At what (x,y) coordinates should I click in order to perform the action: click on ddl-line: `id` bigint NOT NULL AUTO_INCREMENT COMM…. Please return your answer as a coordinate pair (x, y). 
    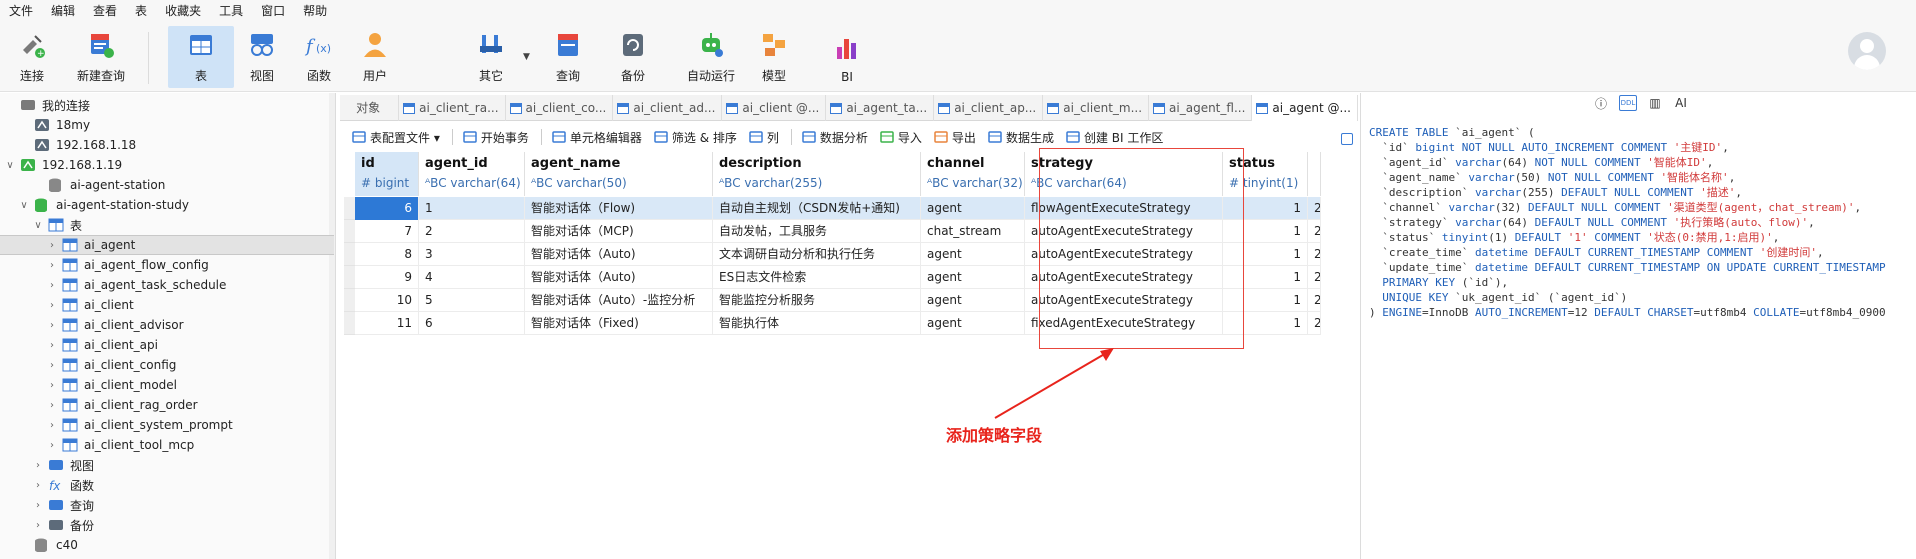
    Looking at the image, I should click on (1549, 147).